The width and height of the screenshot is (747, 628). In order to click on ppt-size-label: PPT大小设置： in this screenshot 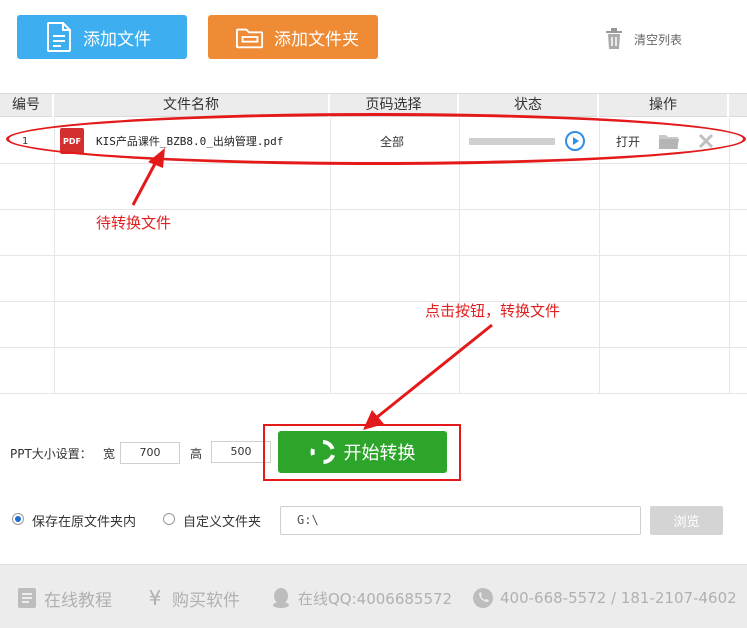, I will do `click(51, 454)`.